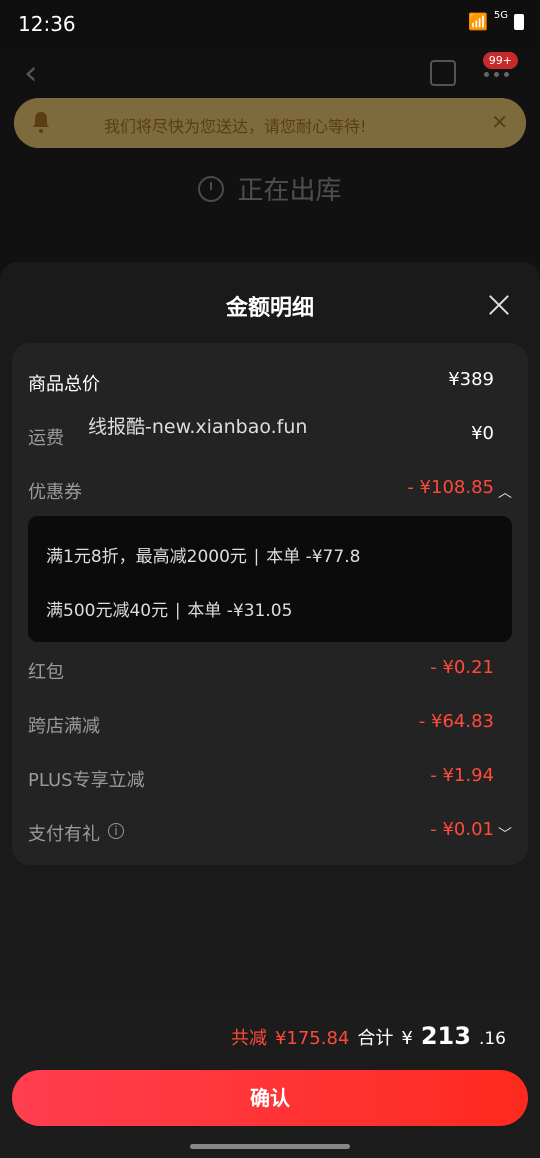  What do you see at coordinates (269, 308) in the screenshot?
I see `sheet-title: 金额明细` at bounding box center [269, 308].